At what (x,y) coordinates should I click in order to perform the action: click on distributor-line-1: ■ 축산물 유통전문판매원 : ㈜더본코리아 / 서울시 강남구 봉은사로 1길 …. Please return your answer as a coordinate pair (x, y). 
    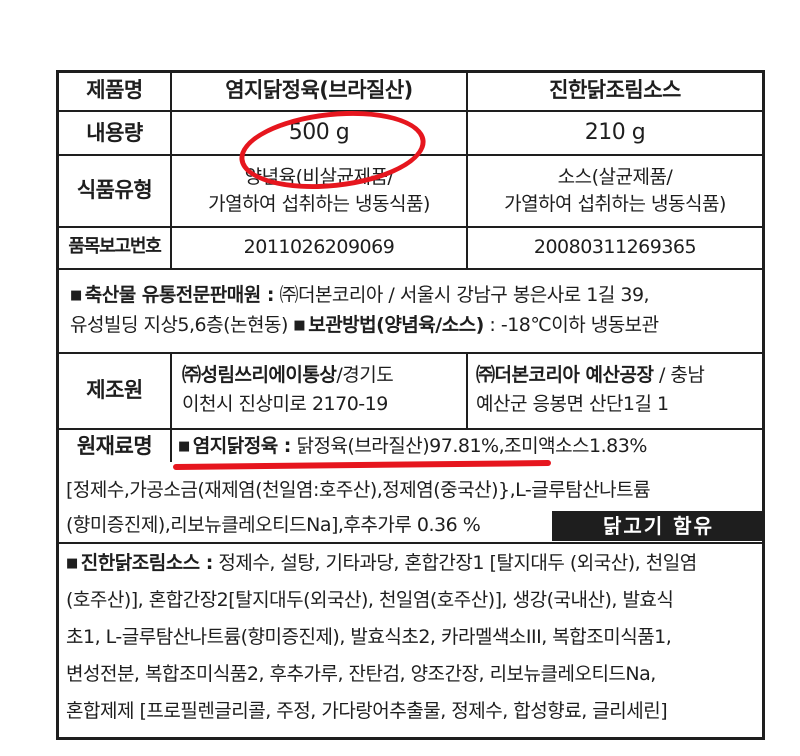
    Looking at the image, I should click on (360, 295).